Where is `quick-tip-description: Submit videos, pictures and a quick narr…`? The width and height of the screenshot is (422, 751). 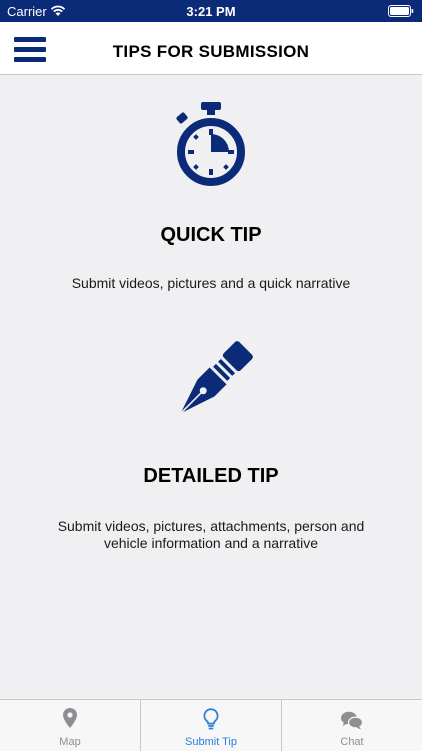
quick-tip-description: Submit videos, pictures and a quick narr… is located at coordinates (211, 283).